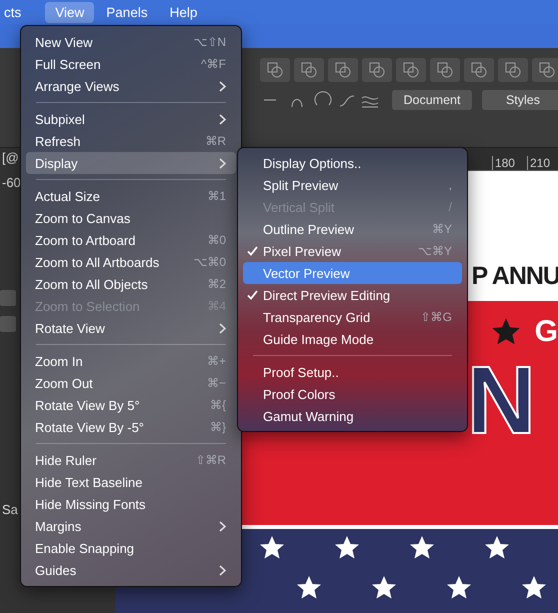  Describe the element at coordinates (131, 42) in the screenshot. I see `menu-item: New View ⌥⇧N` at that location.